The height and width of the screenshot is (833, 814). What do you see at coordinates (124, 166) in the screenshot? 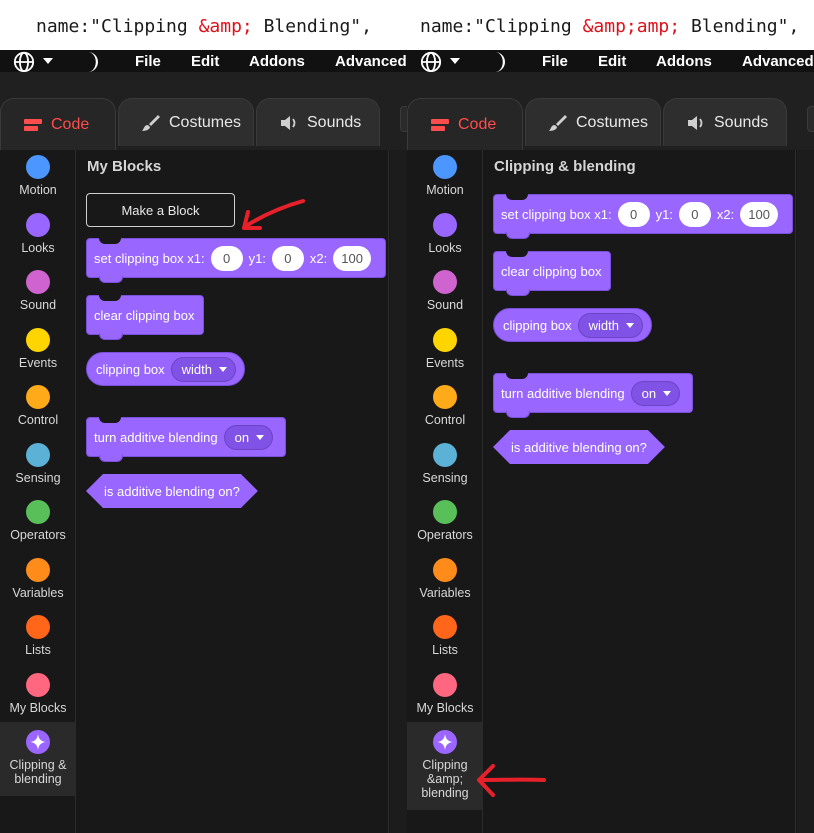
I see `palette-title: My Blocks` at bounding box center [124, 166].